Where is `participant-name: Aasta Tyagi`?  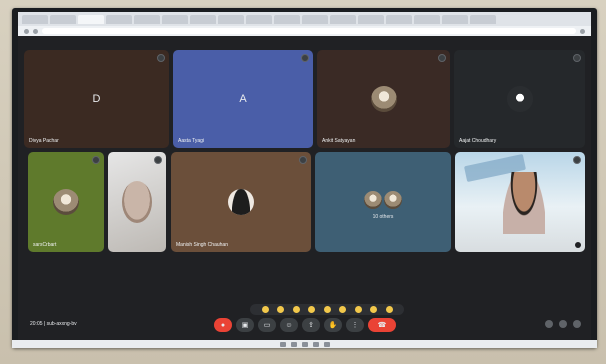
participant-name: Aasta Tyagi is located at coordinates (191, 141).